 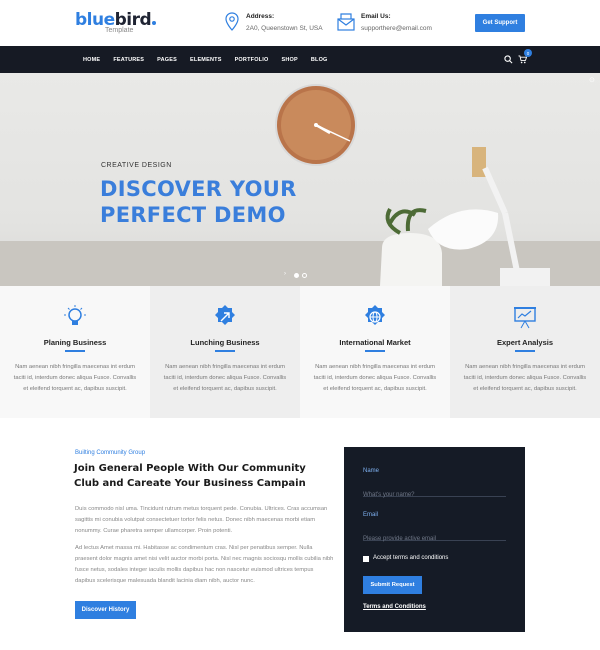 I want to click on envelope-icon, so click(x=346, y=22).